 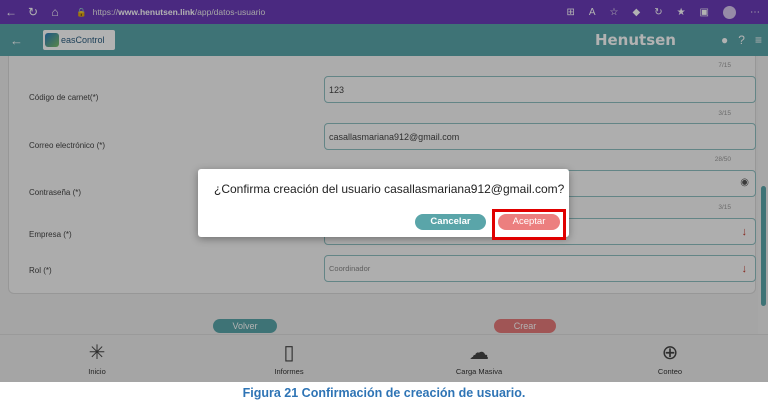 What do you see at coordinates (450, 222) in the screenshot?
I see `cancel-button: Cancelar` at bounding box center [450, 222].